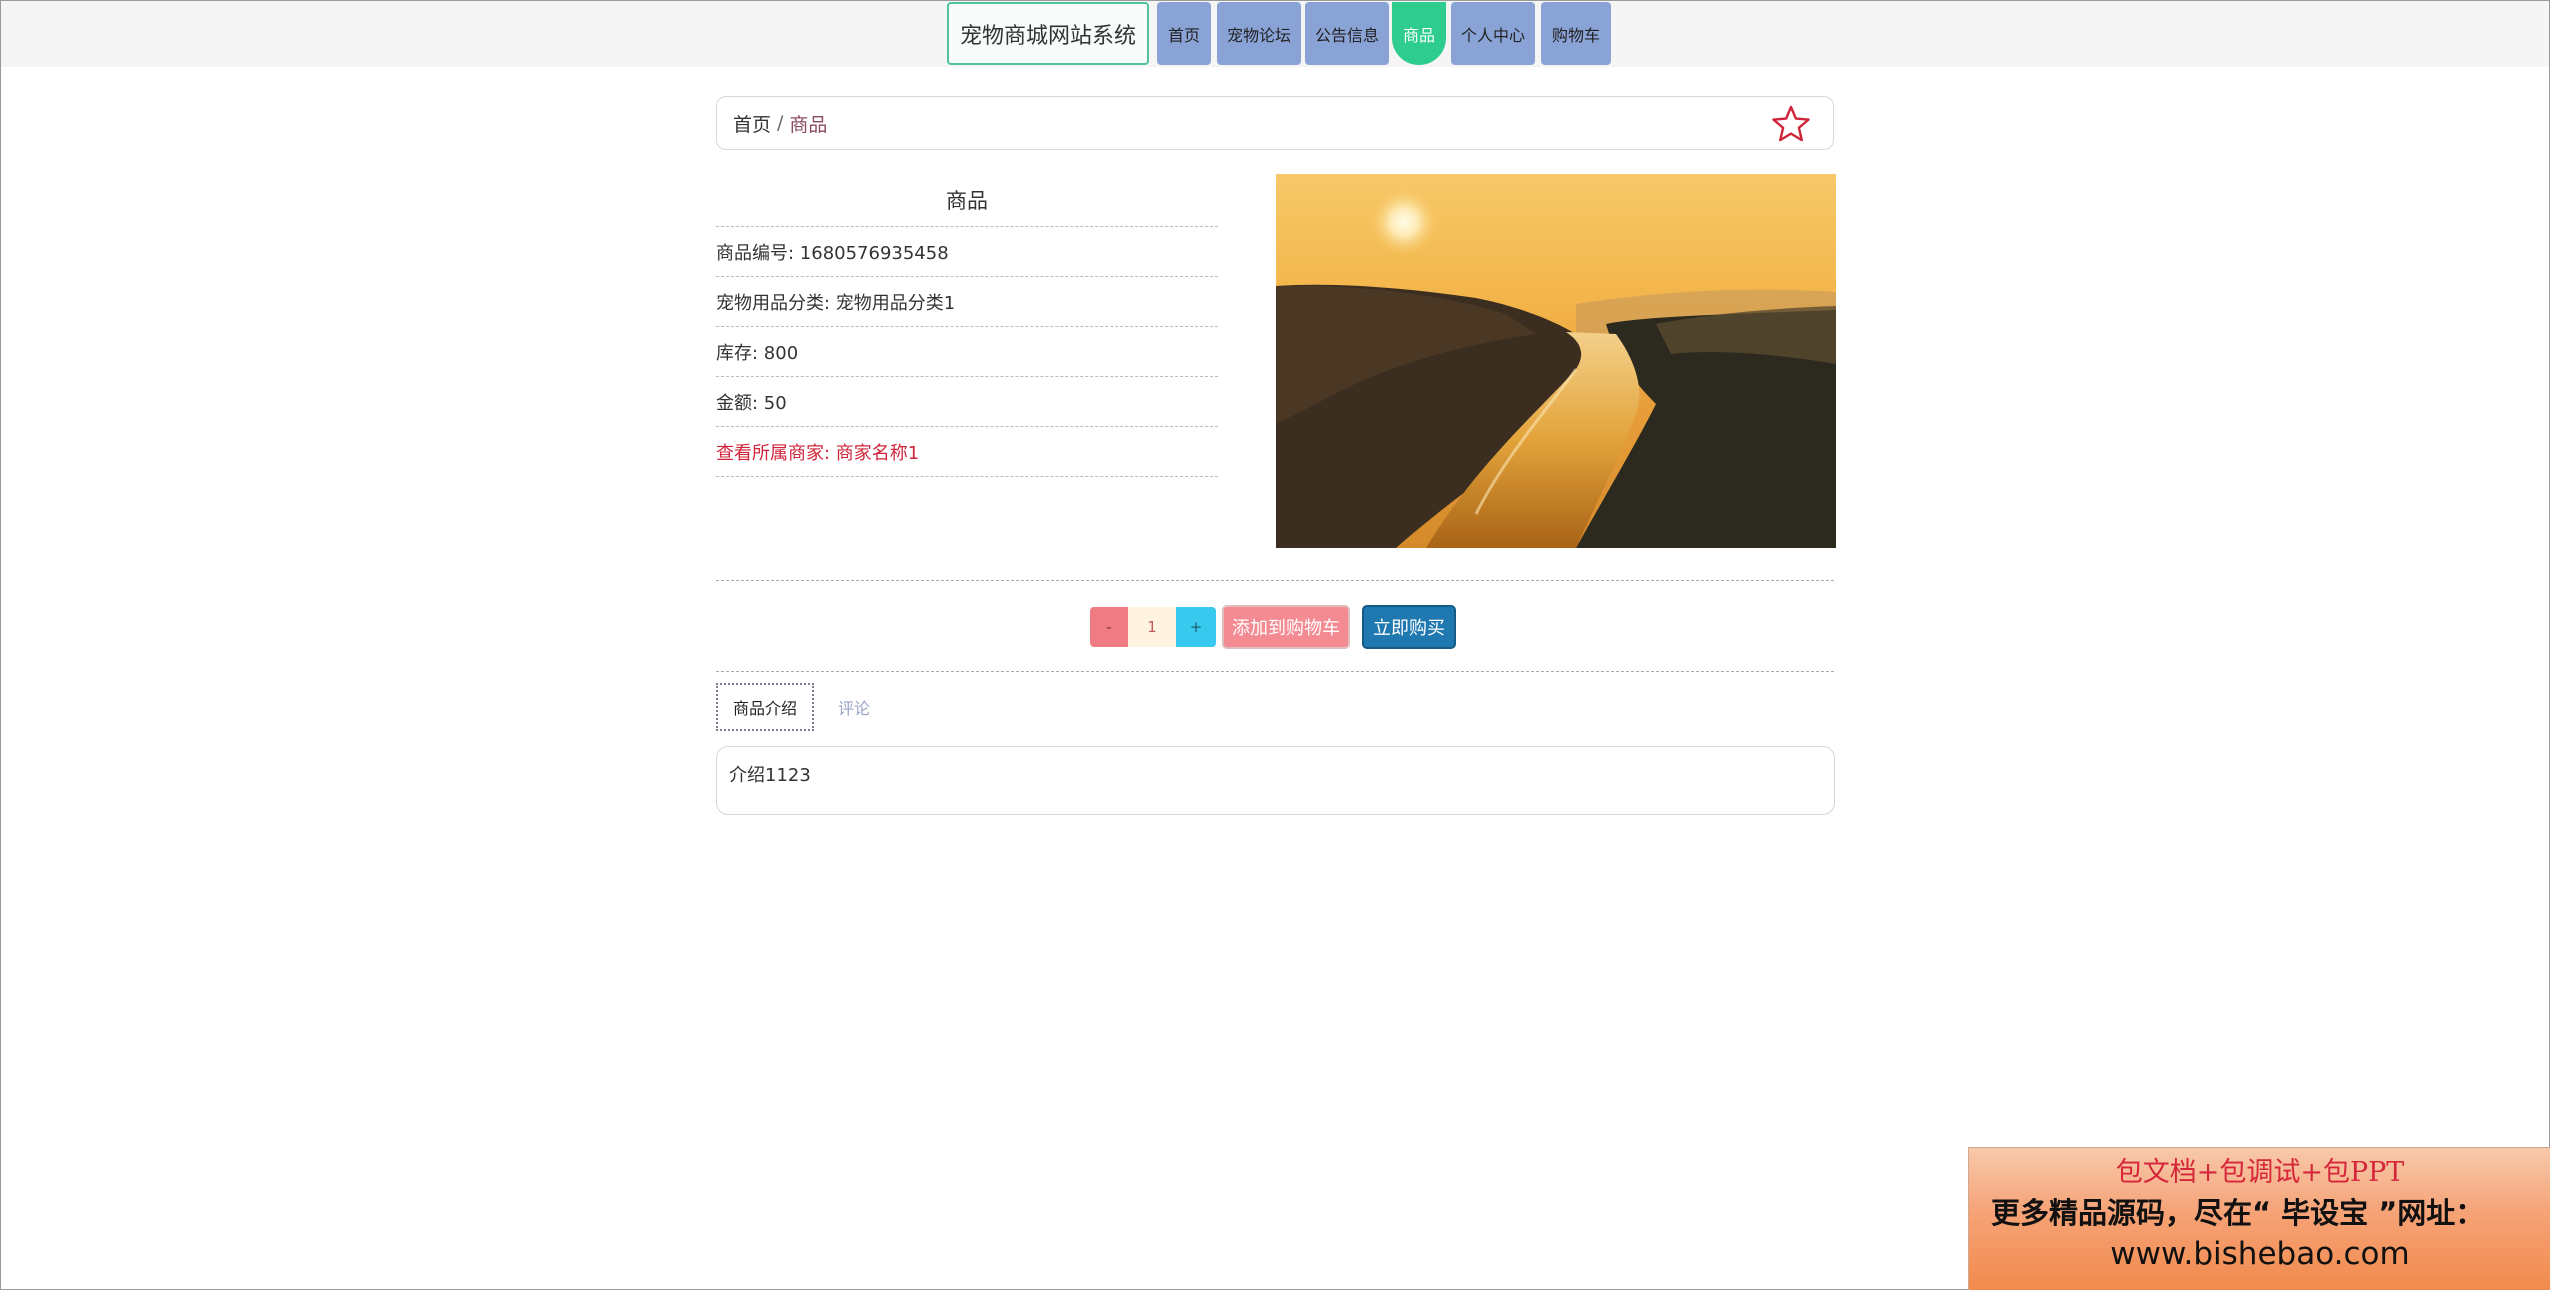 Image resolution: width=2550 pixels, height=1290 pixels. What do you see at coordinates (1048, 33) in the screenshot?
I see `site-brand: 宠物商城网站系统` at bounding box center [1048, 33].